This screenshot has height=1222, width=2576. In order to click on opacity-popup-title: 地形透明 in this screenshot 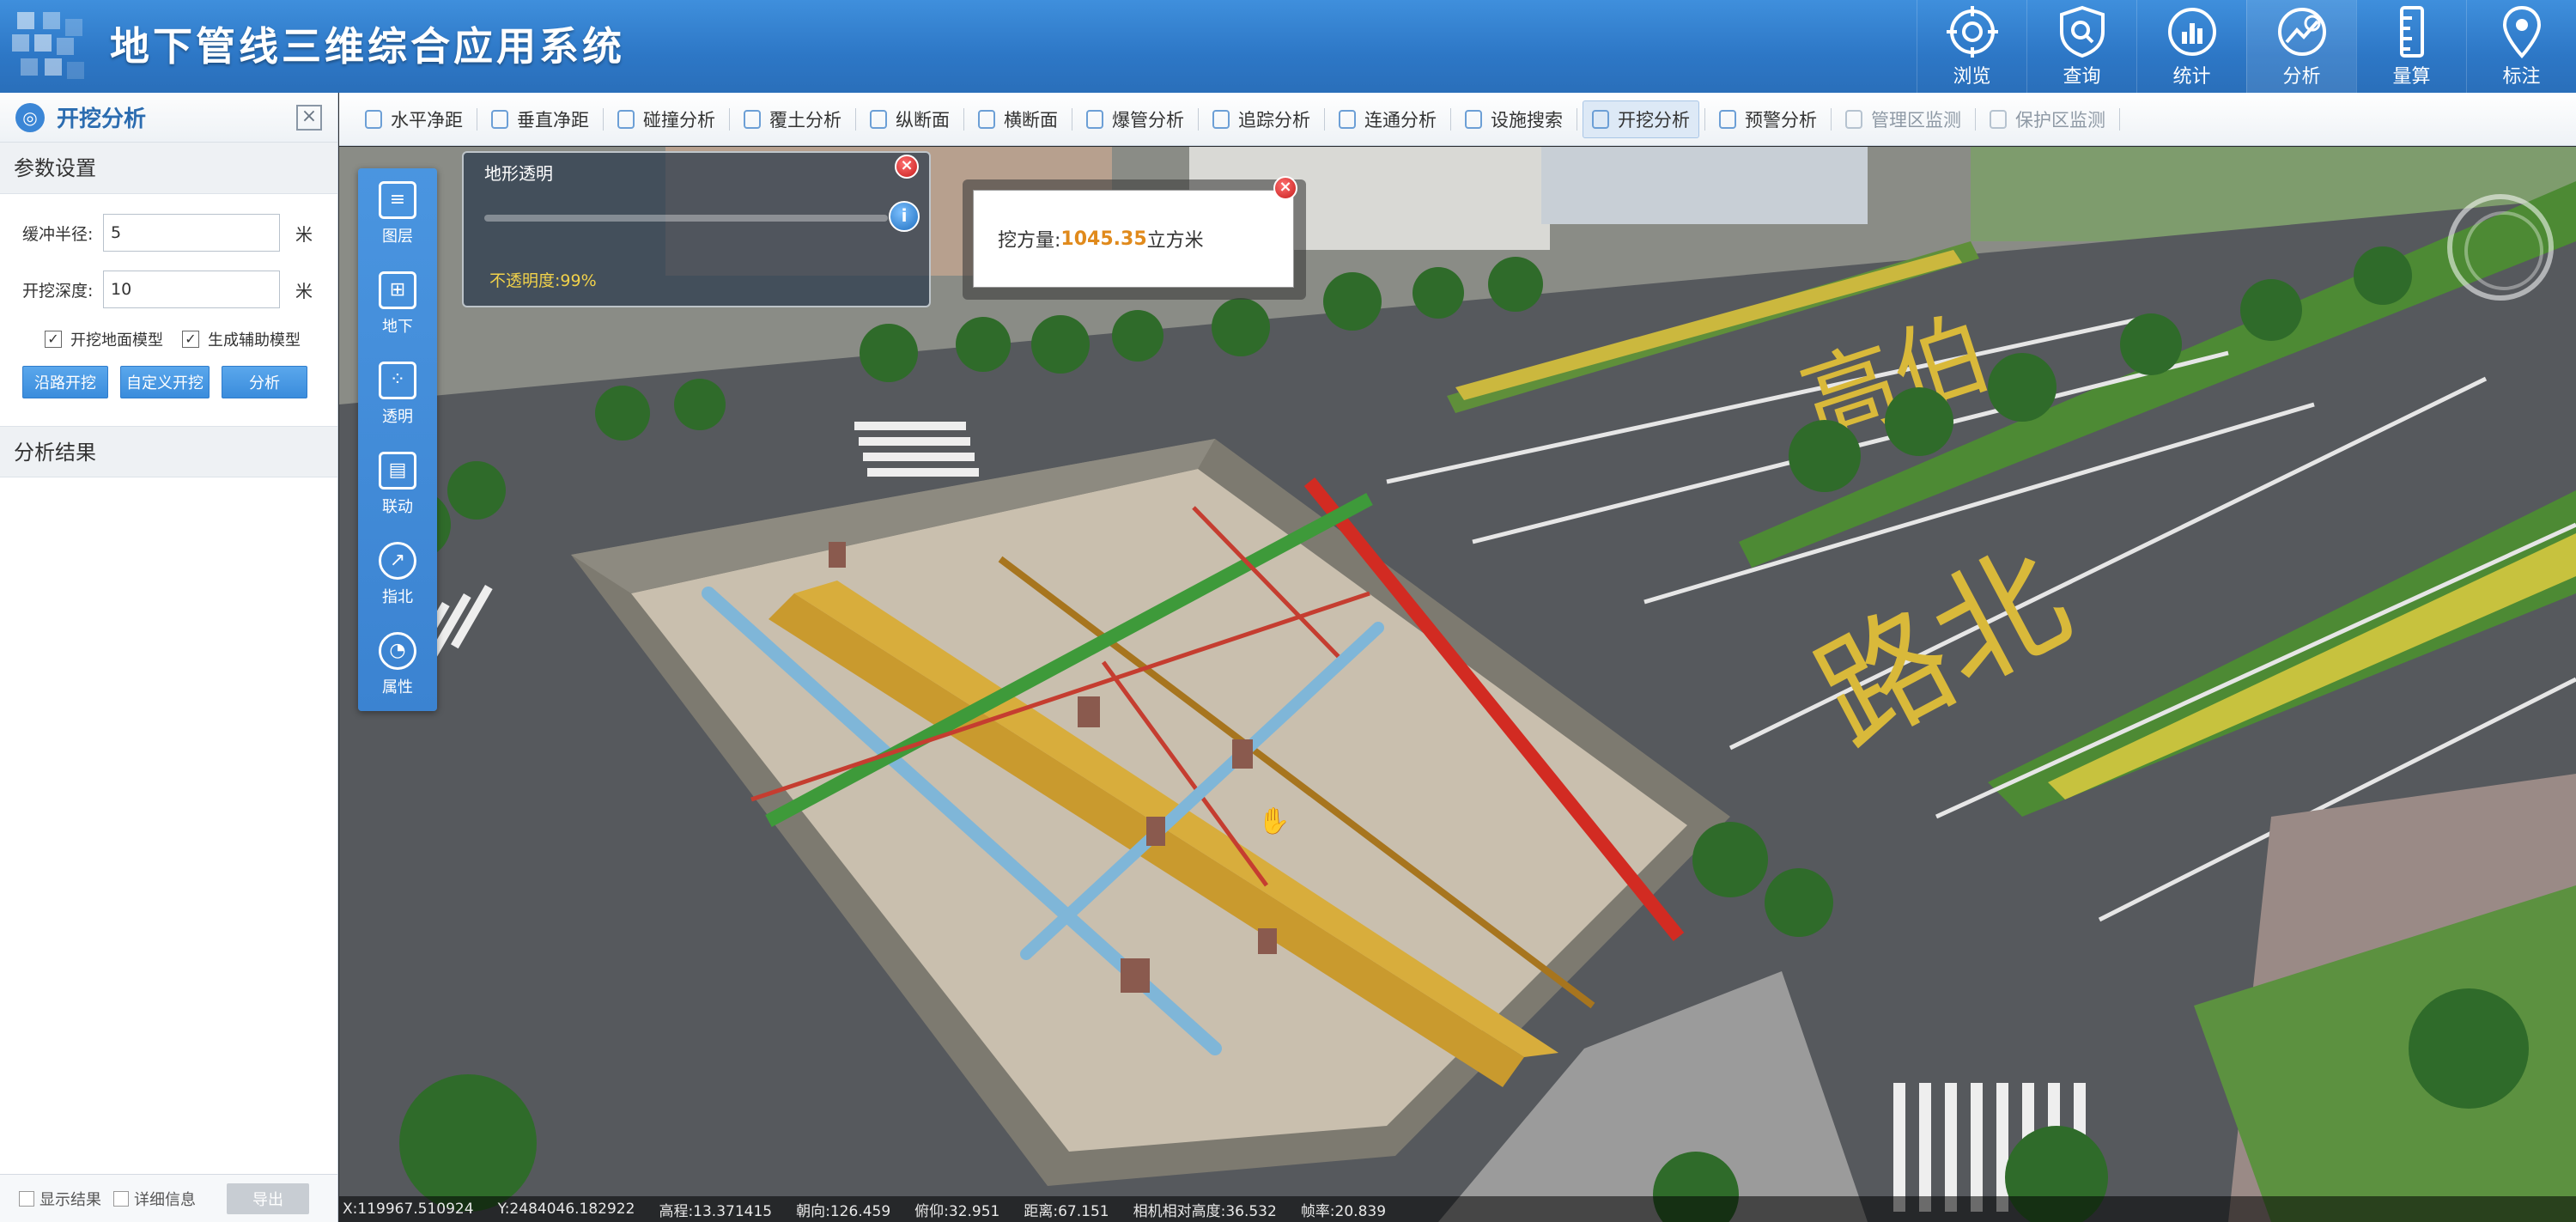, I will do `click(519, 174)`.